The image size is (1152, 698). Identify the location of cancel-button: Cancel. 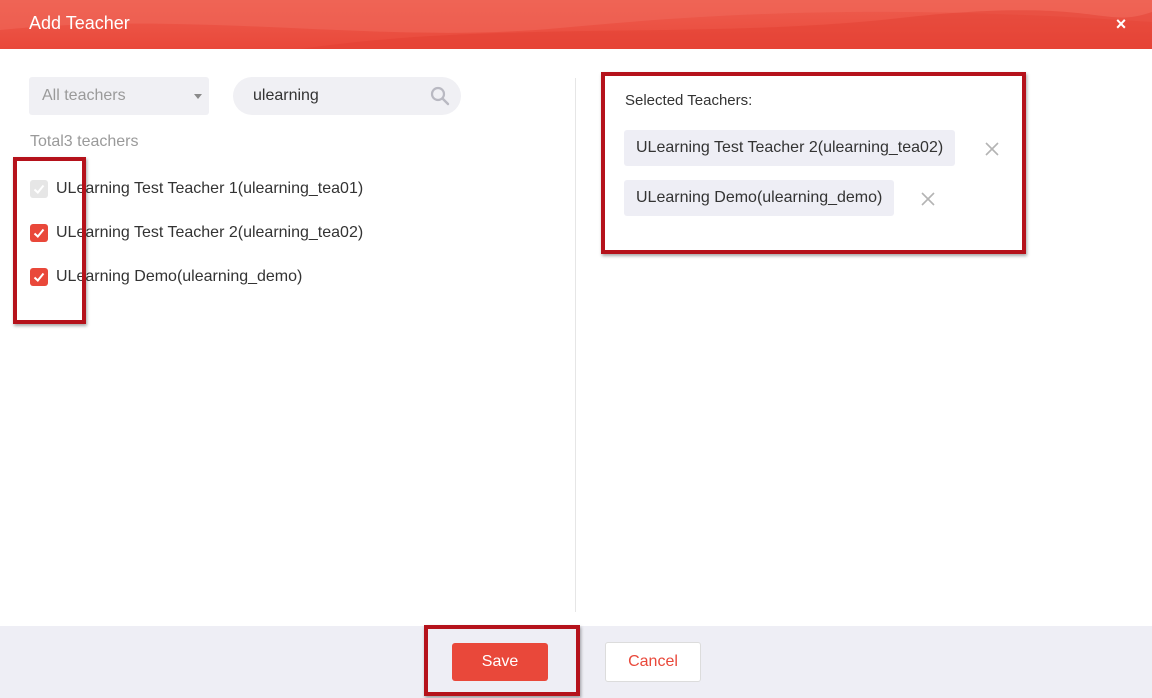
(653, 662).